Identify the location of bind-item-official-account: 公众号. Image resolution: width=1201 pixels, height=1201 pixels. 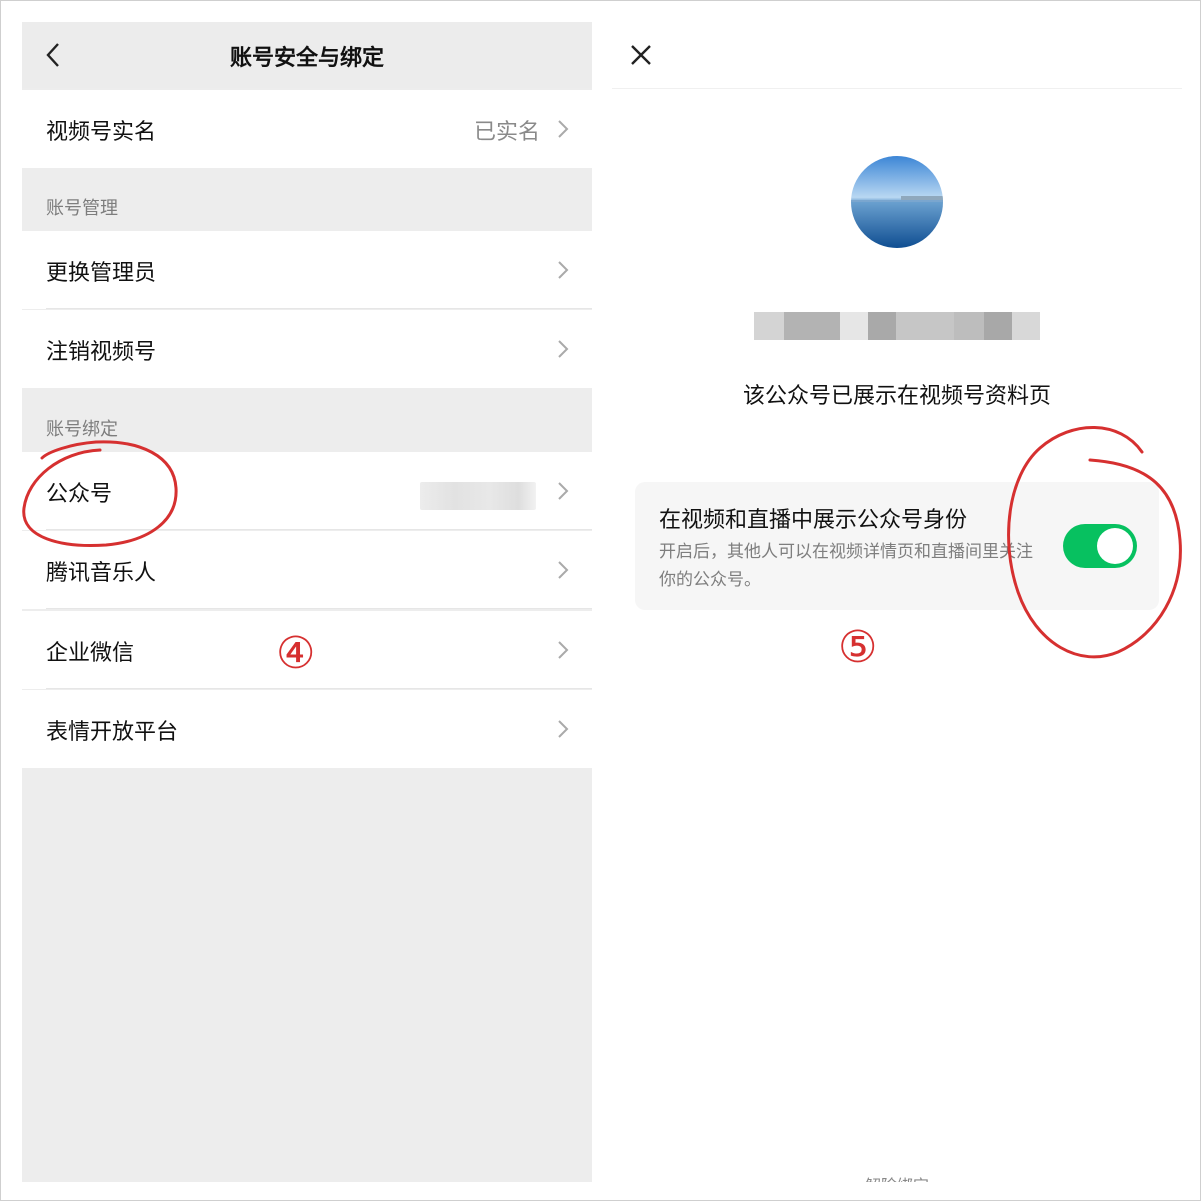
(307, 491).